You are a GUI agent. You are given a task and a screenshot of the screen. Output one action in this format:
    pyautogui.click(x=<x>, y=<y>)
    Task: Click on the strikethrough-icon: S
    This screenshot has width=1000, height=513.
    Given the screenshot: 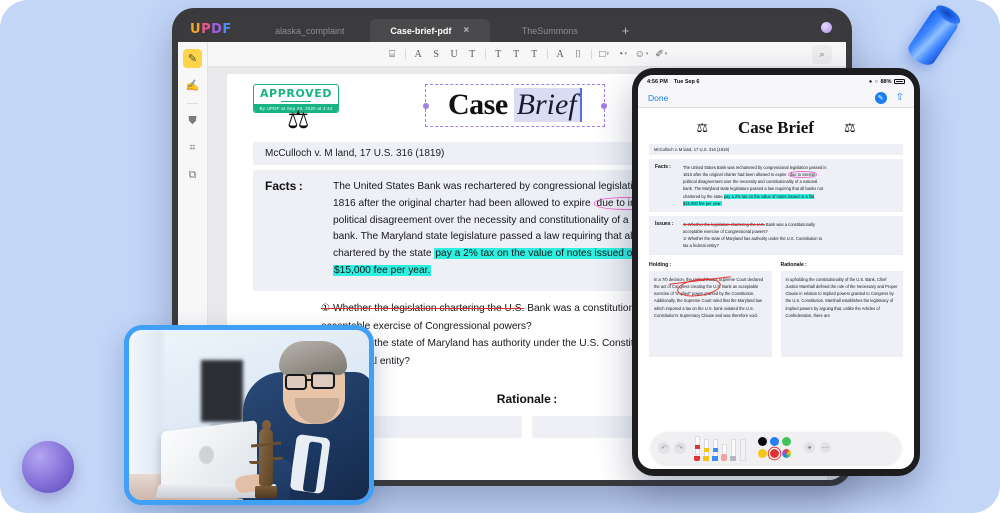 What is the action you would take?
    pyautogui.click(x=436, y=54)
    